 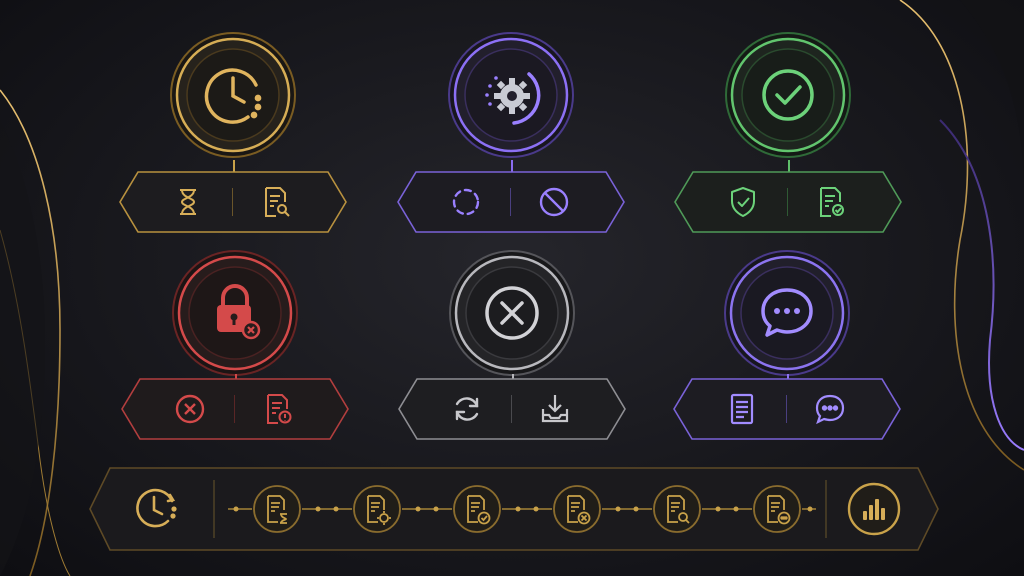 I want to click on x-circle-icon, so click(x=190, y=409).